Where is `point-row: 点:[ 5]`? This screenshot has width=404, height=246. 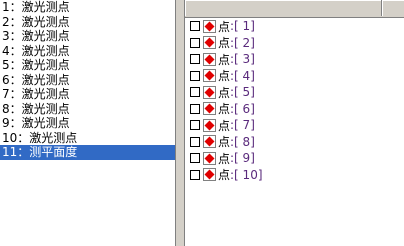
point-row: 点:[ 5] is located at coordinates (294, 92).